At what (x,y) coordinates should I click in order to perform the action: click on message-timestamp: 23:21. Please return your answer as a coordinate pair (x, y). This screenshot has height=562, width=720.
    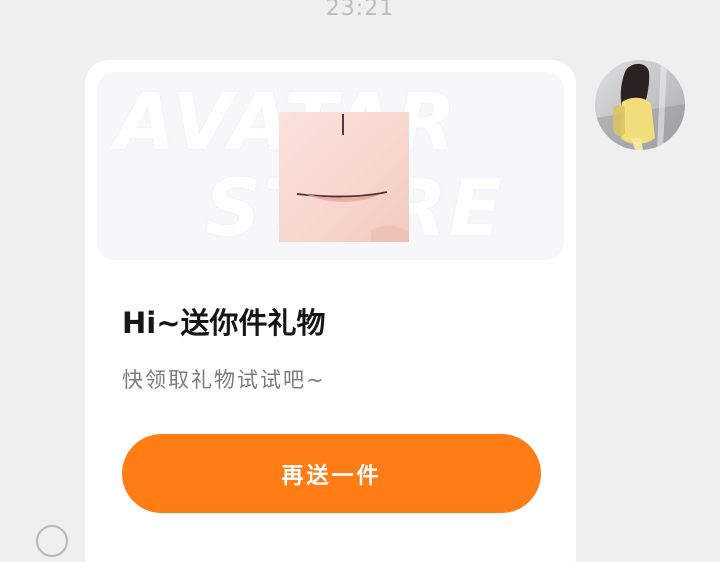
    Looking at the image, I should click on (360, 10).